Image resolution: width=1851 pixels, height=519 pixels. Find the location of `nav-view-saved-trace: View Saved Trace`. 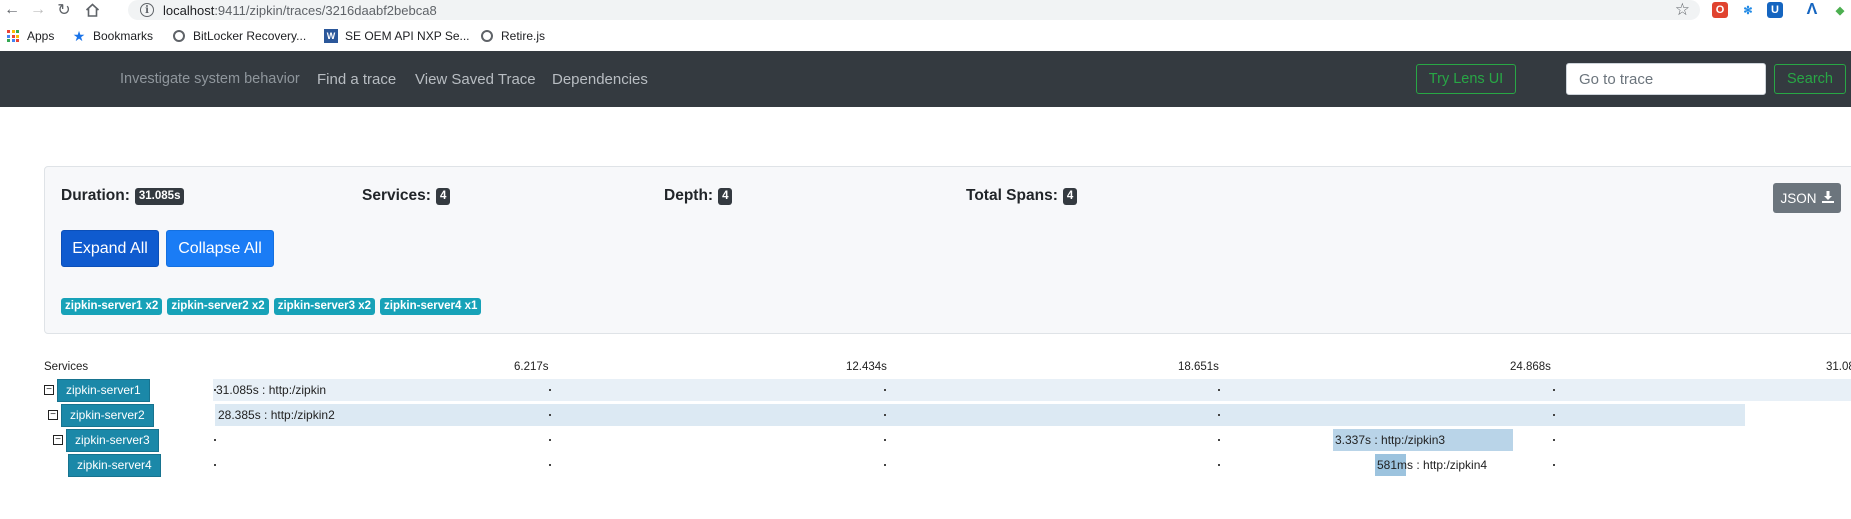

nav-view-saved-trace: View Saved Trace is located at coordinates (475, 80).